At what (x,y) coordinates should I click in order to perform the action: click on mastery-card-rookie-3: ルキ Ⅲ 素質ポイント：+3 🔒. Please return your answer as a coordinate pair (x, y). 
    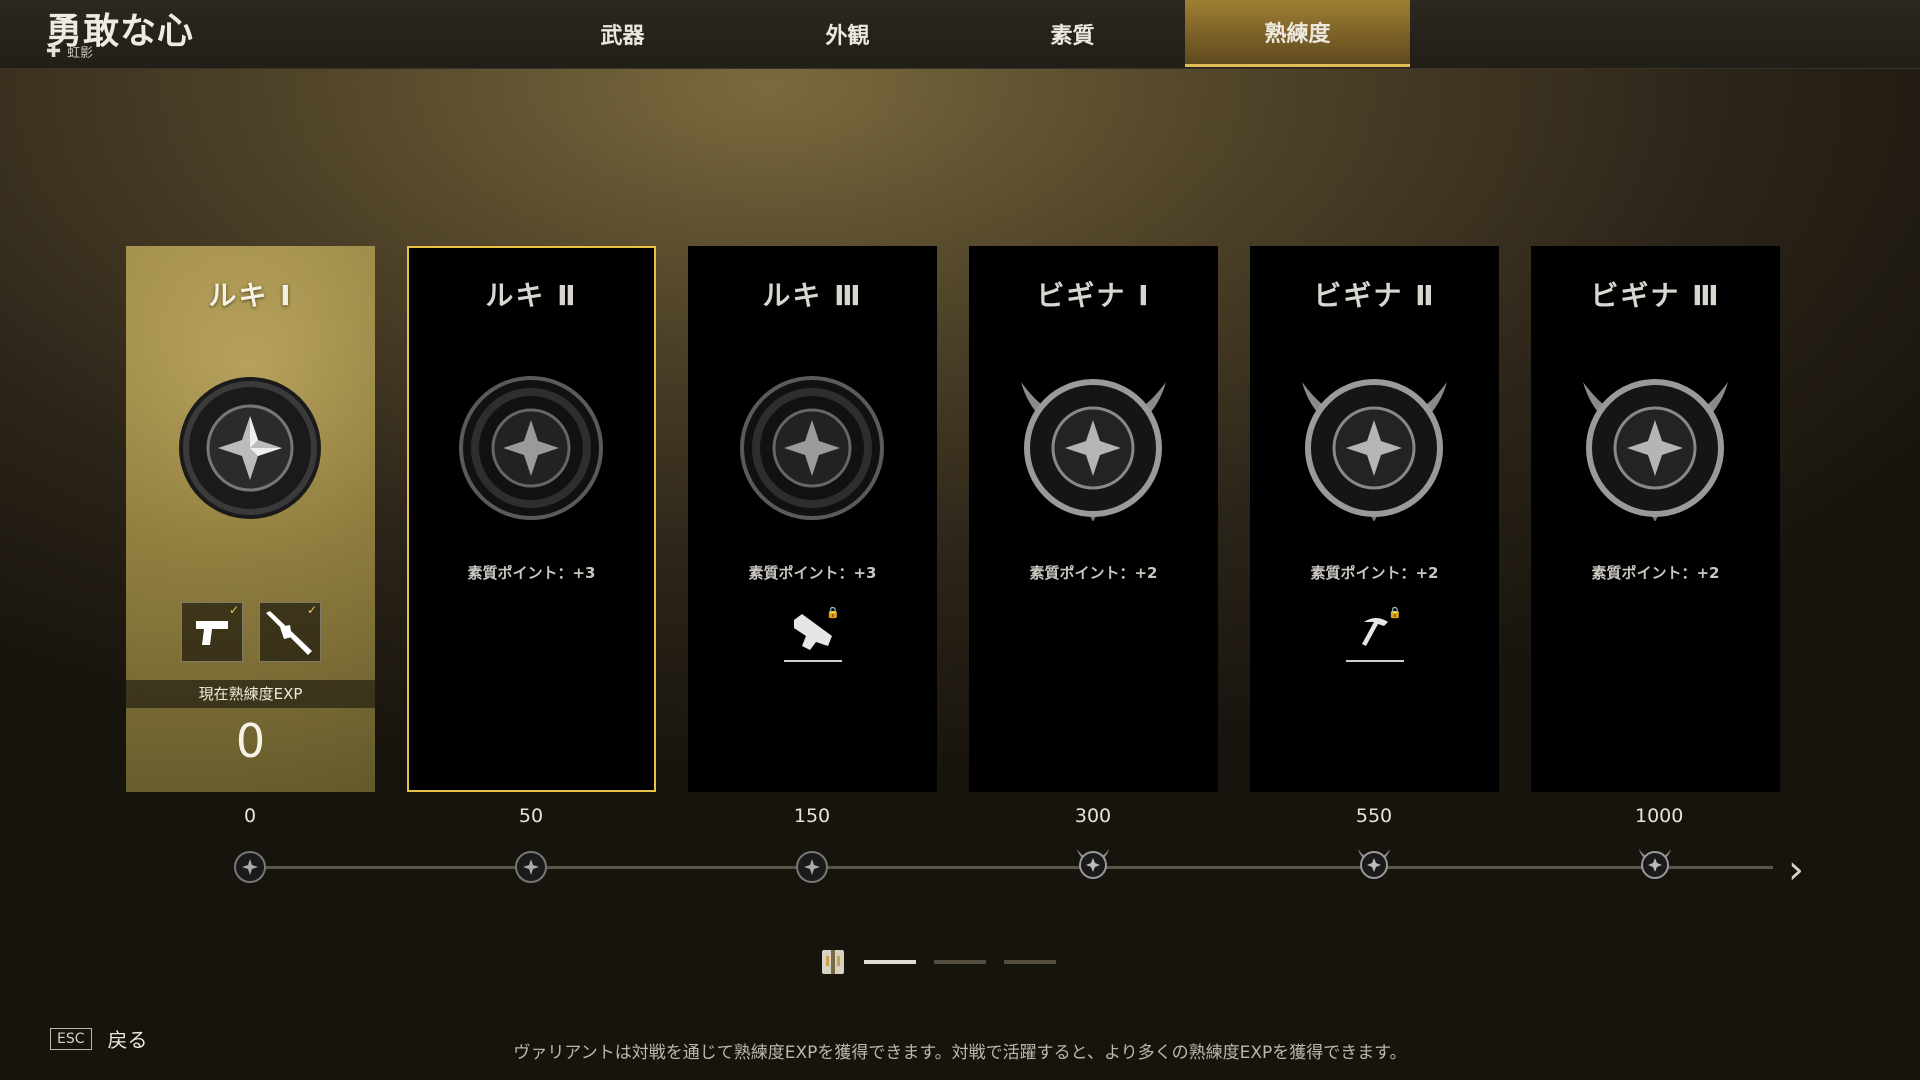
    Looking at the image, I should click on (812, 519).